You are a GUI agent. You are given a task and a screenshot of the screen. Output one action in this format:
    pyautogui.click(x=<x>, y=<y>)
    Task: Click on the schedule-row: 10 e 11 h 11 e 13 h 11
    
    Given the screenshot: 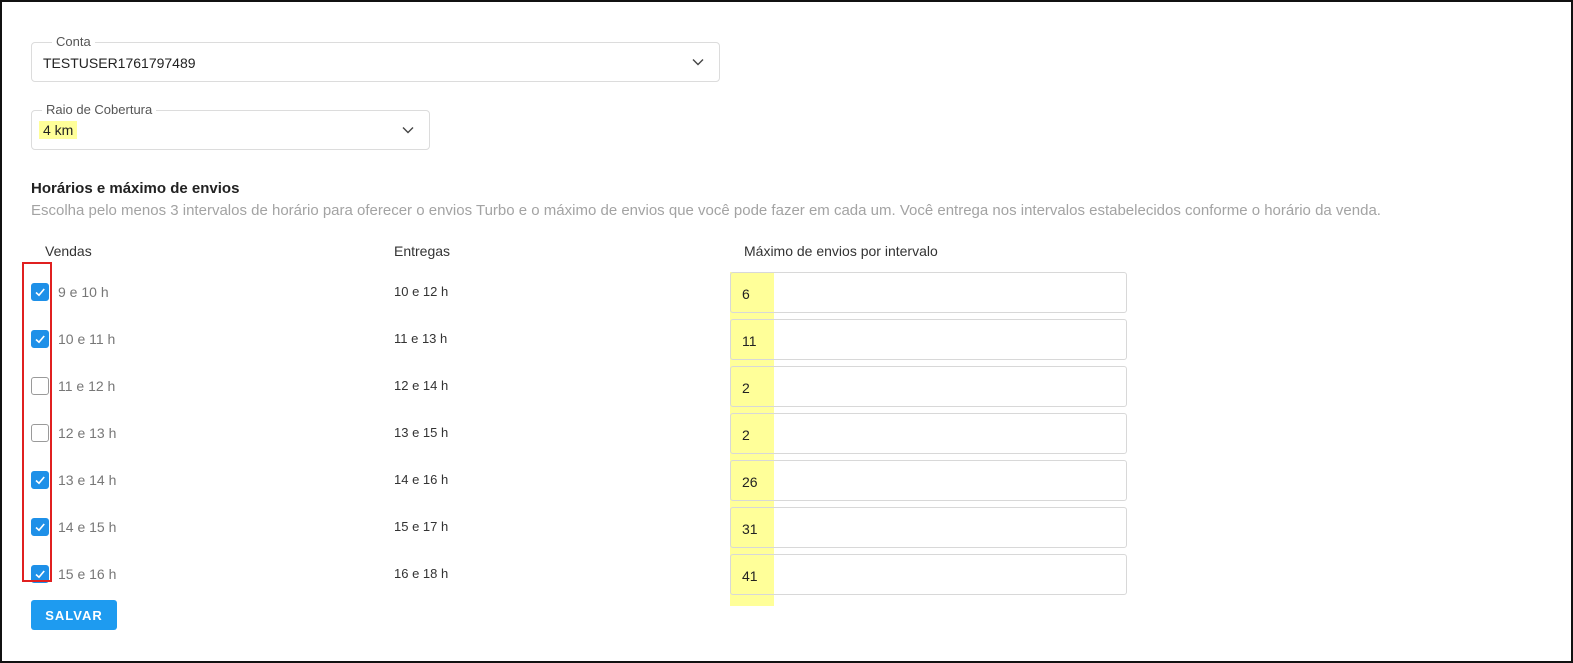 What is the action you would take?
    pyautogui.click(x=600, y=342)
    